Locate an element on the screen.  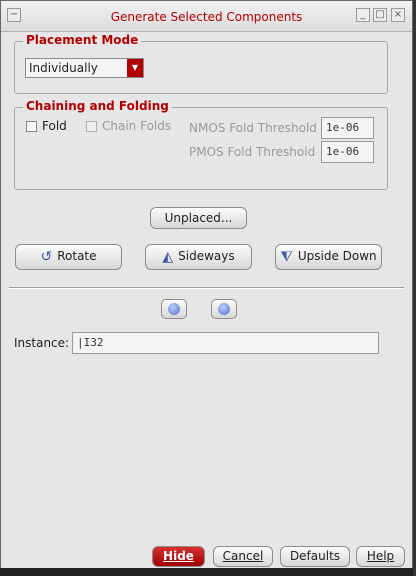
window-title: Generate Selected Components is located at coordinates (206, 17).